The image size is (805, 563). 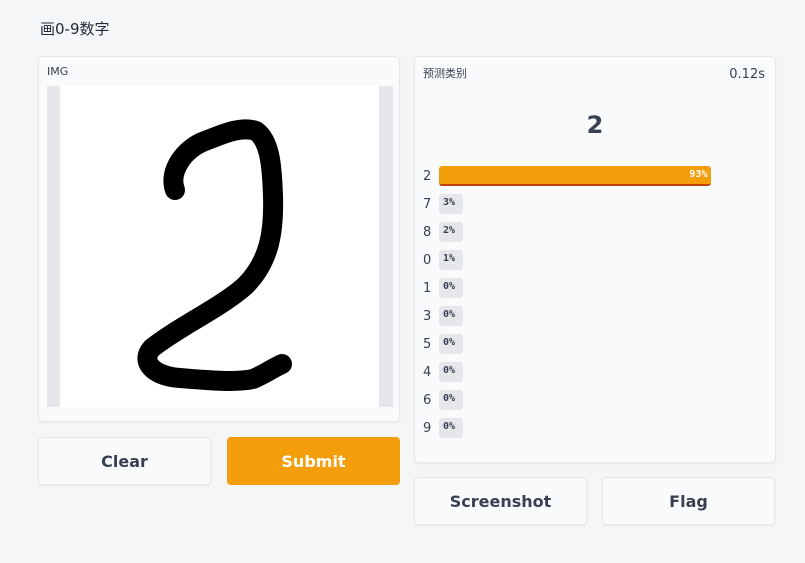 I want to click on prediction-class-label: 9, so click(x=427, y=428).